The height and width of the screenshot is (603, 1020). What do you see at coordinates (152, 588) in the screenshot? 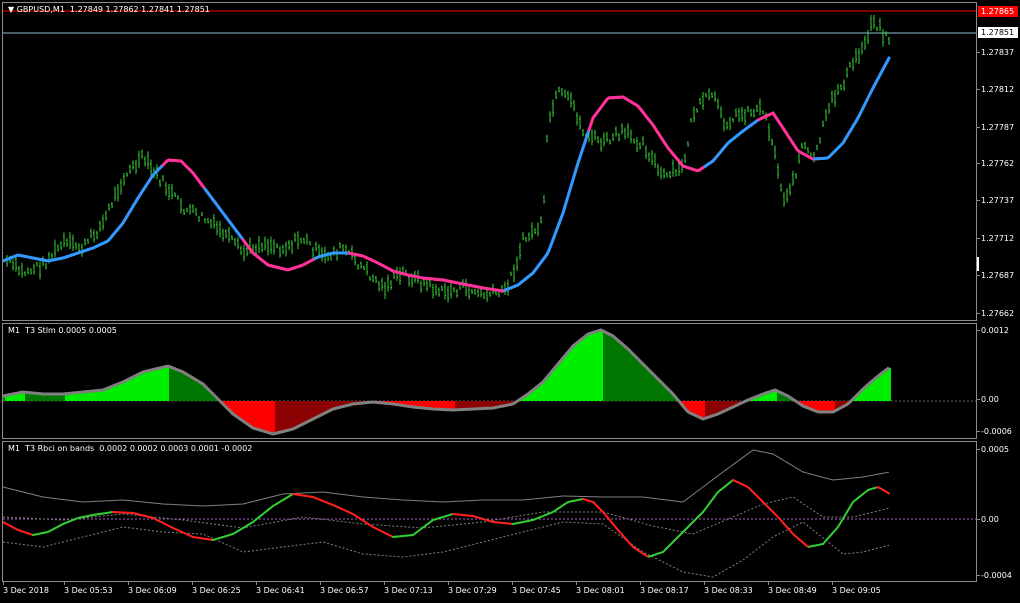
I see `time-tick-label: 3 Dec 06:09` at bounding box center [152, 588].